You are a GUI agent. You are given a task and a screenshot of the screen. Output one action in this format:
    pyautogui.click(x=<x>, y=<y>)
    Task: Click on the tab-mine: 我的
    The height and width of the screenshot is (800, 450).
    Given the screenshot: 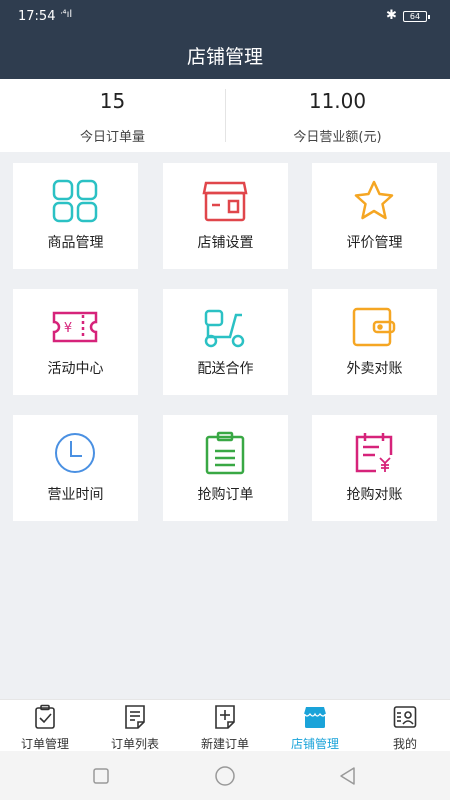 What is the action you would take?
    pyautogui.click(x=405, y=726)
    